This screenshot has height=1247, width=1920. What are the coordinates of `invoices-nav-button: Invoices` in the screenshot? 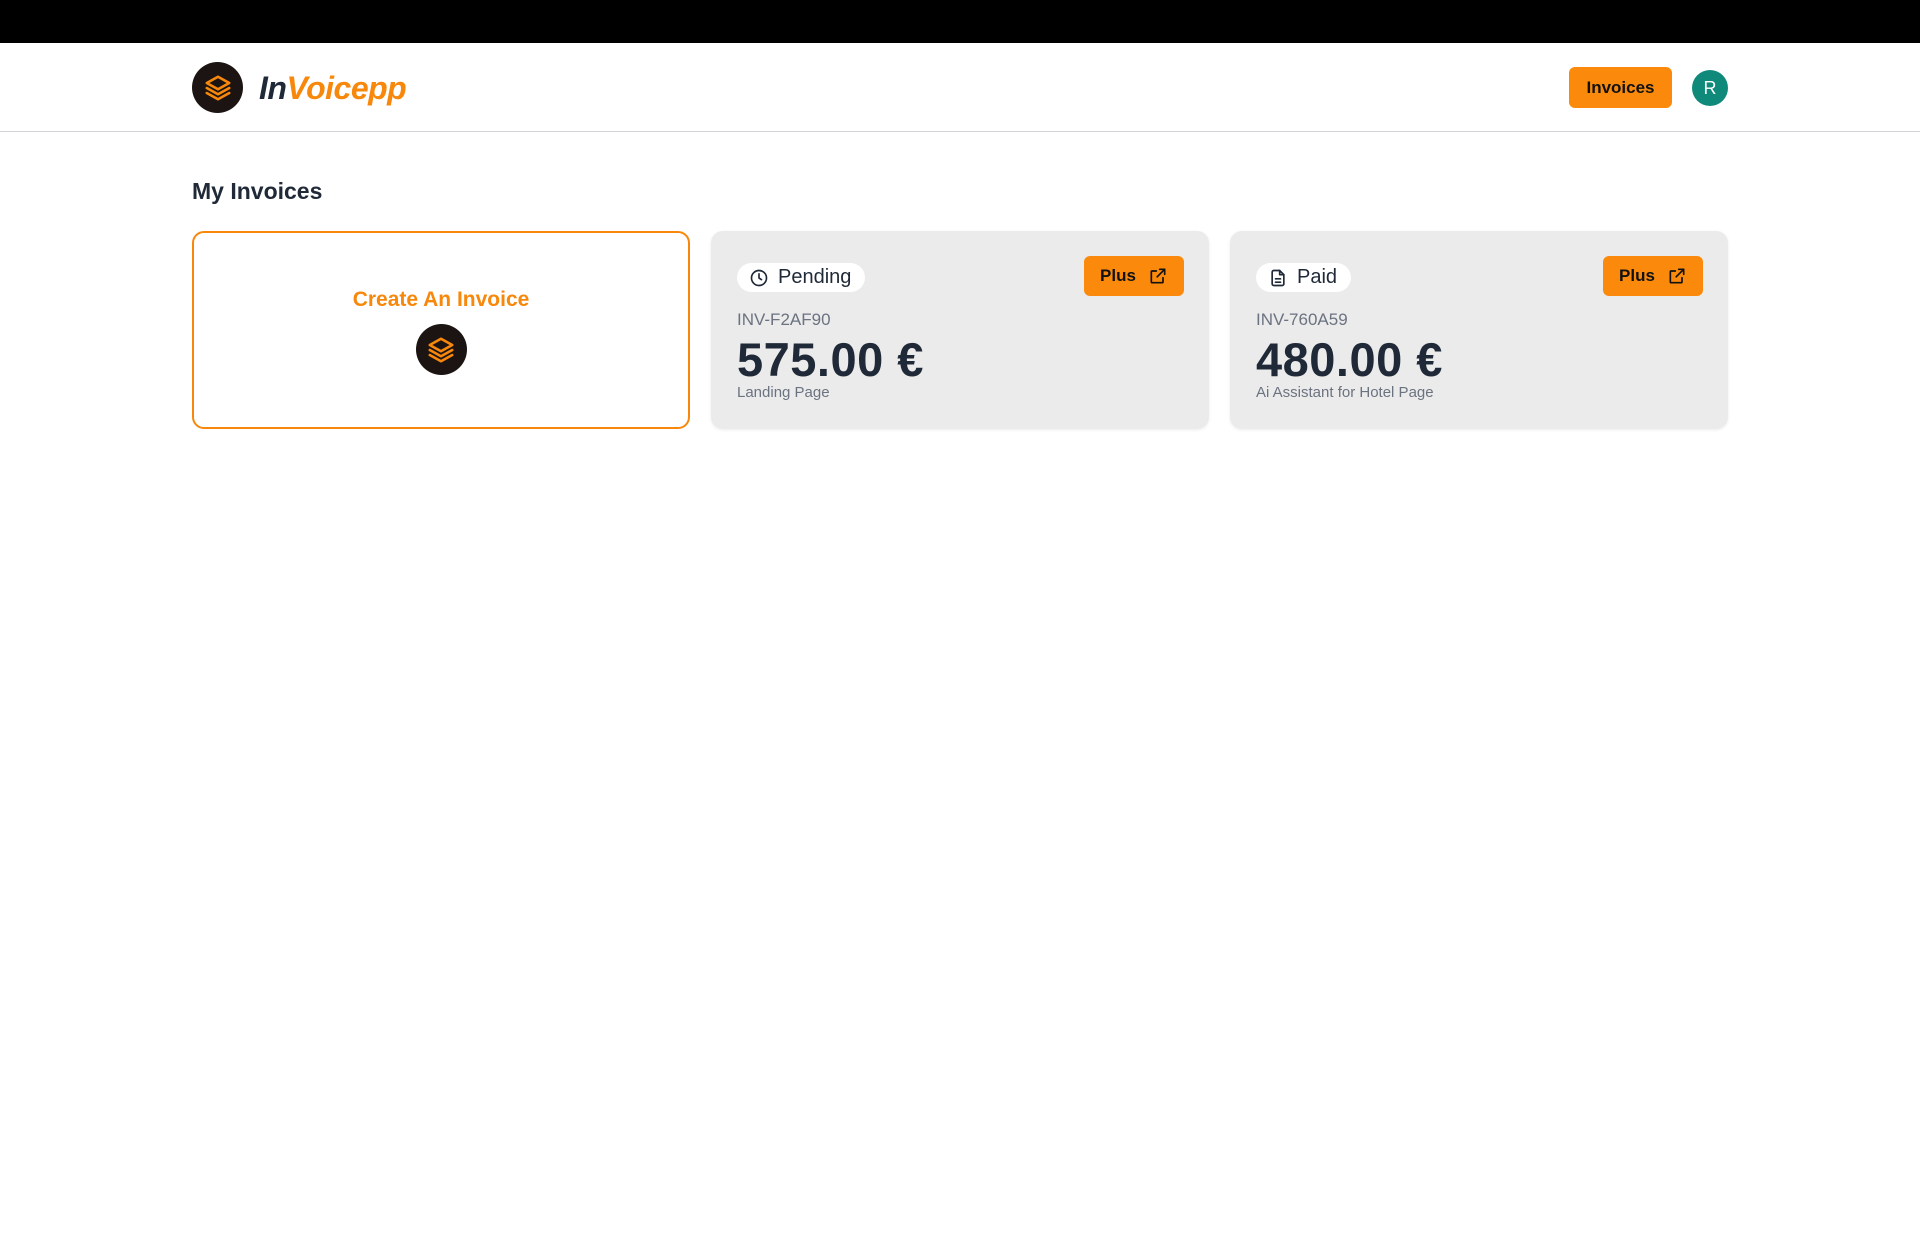 It's located at (1620, 87).